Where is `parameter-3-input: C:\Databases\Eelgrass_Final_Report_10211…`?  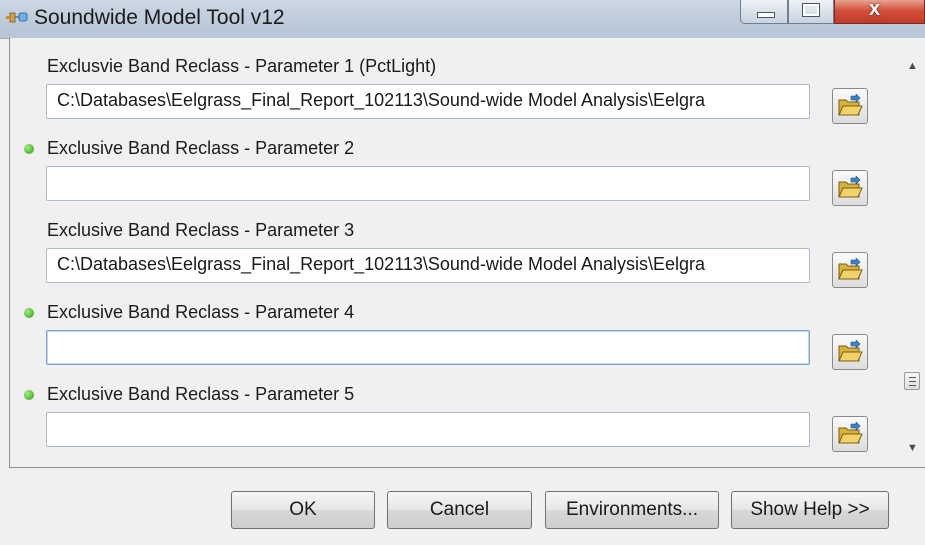 parameter-3-input: C:\Databases\Eelgrass_Final_Report_10211… is located at coordinates (428, 265).